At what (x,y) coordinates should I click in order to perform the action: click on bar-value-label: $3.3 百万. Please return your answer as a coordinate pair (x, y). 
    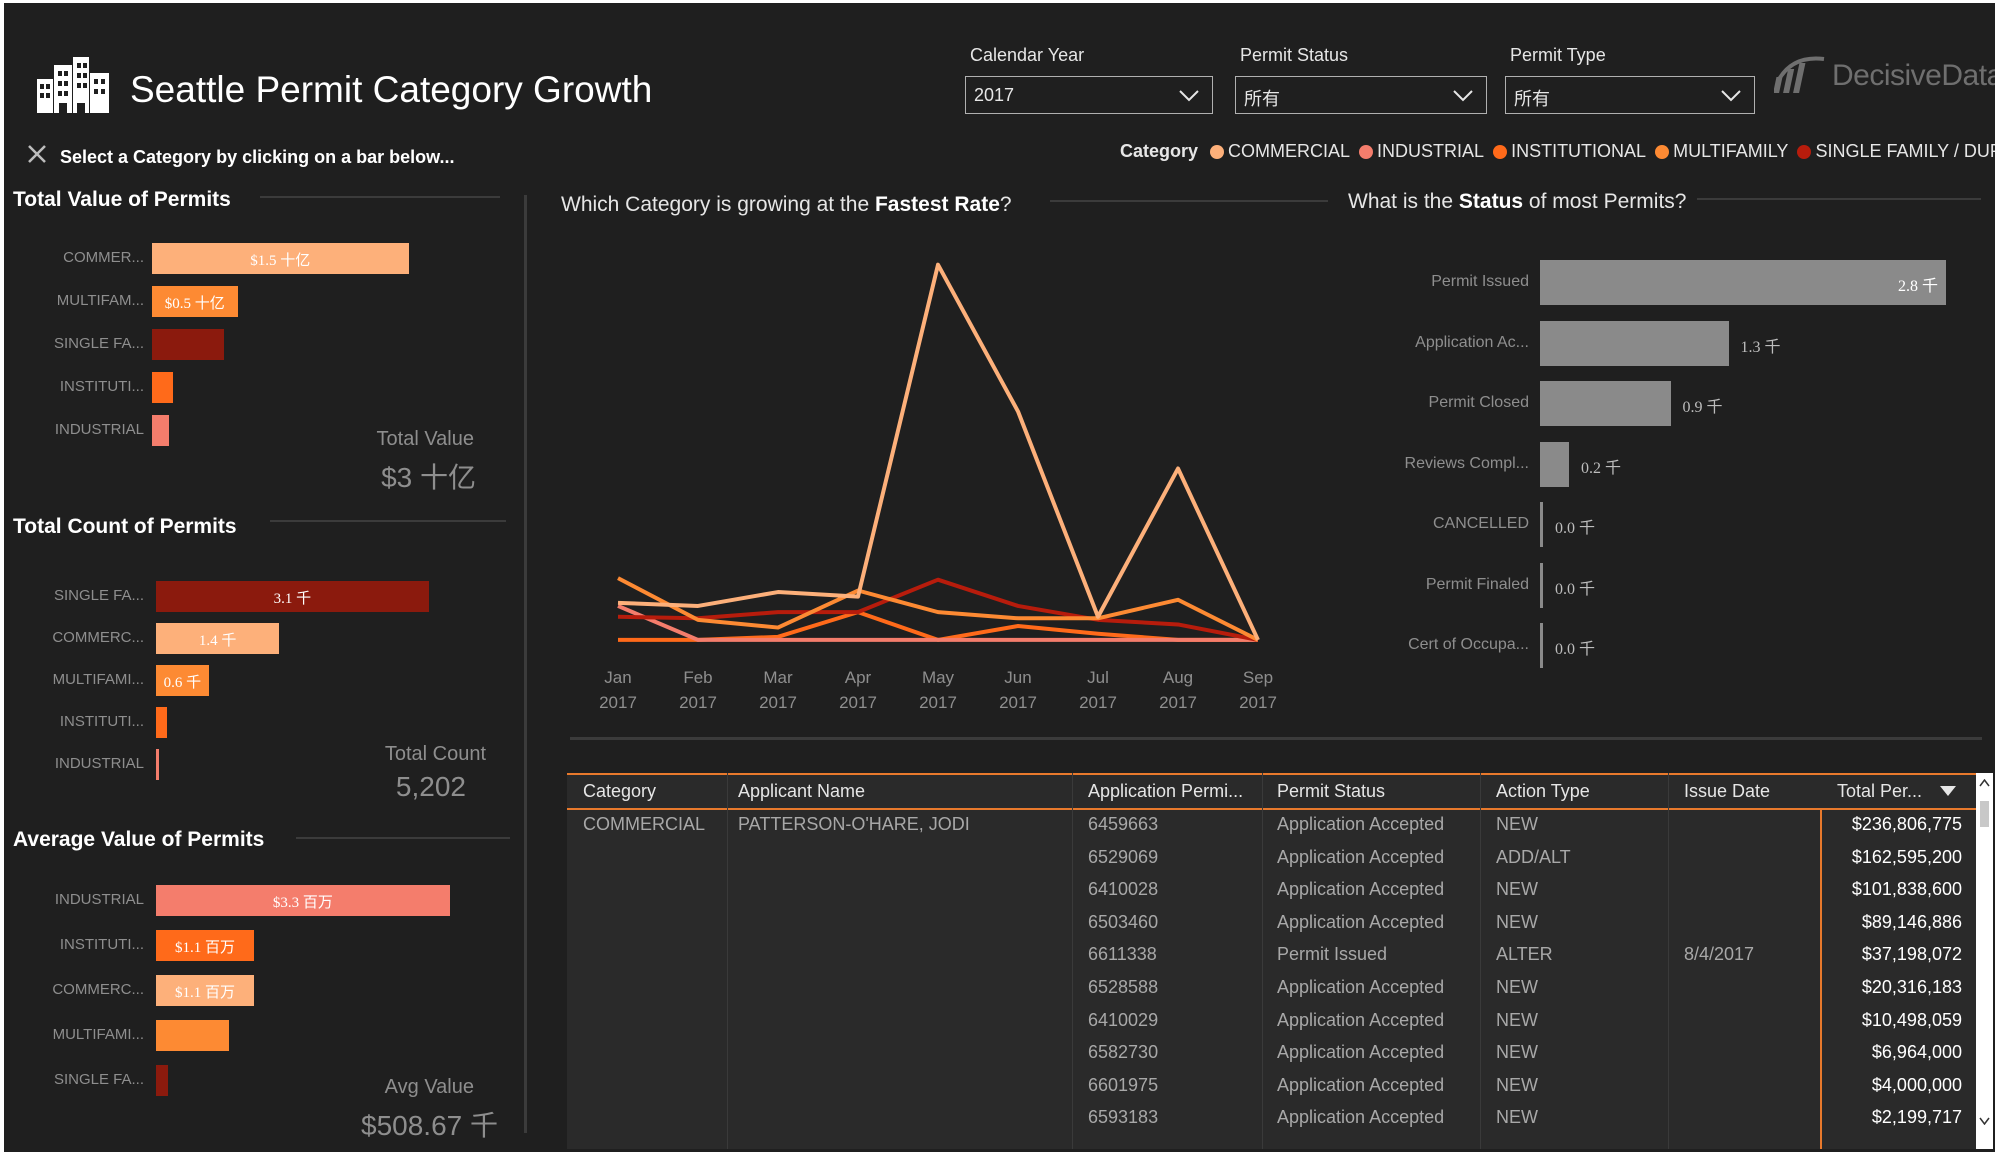
    Looking at the image, I should click on (302, 903).